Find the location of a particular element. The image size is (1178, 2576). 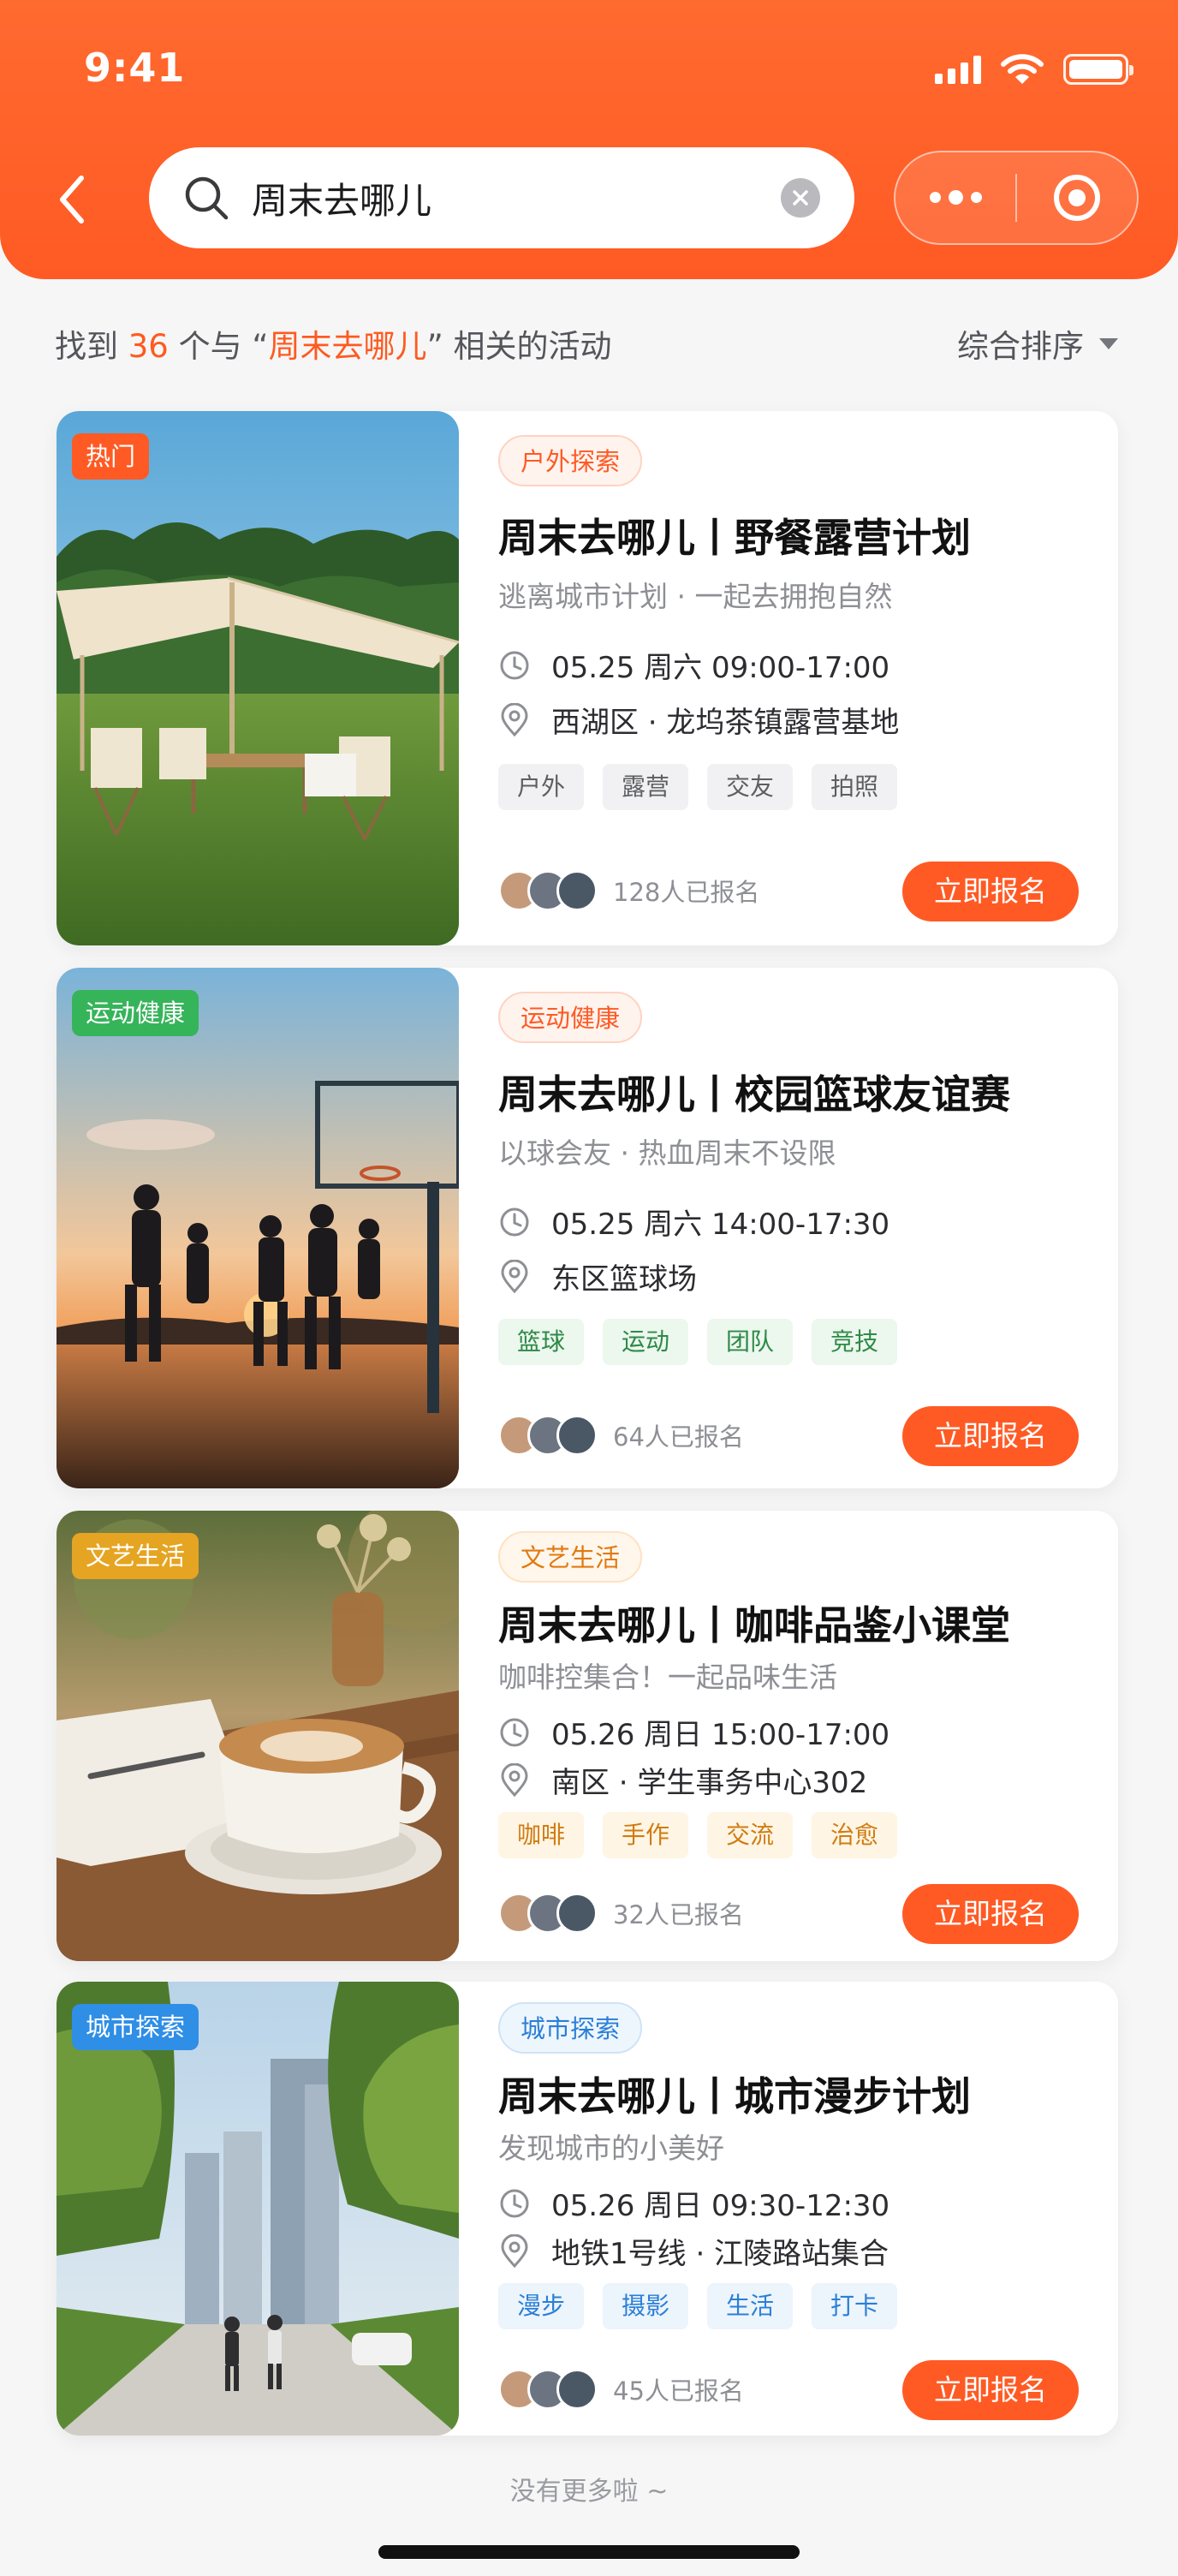

caret-down-icon is located at coordinates (1108, 343).